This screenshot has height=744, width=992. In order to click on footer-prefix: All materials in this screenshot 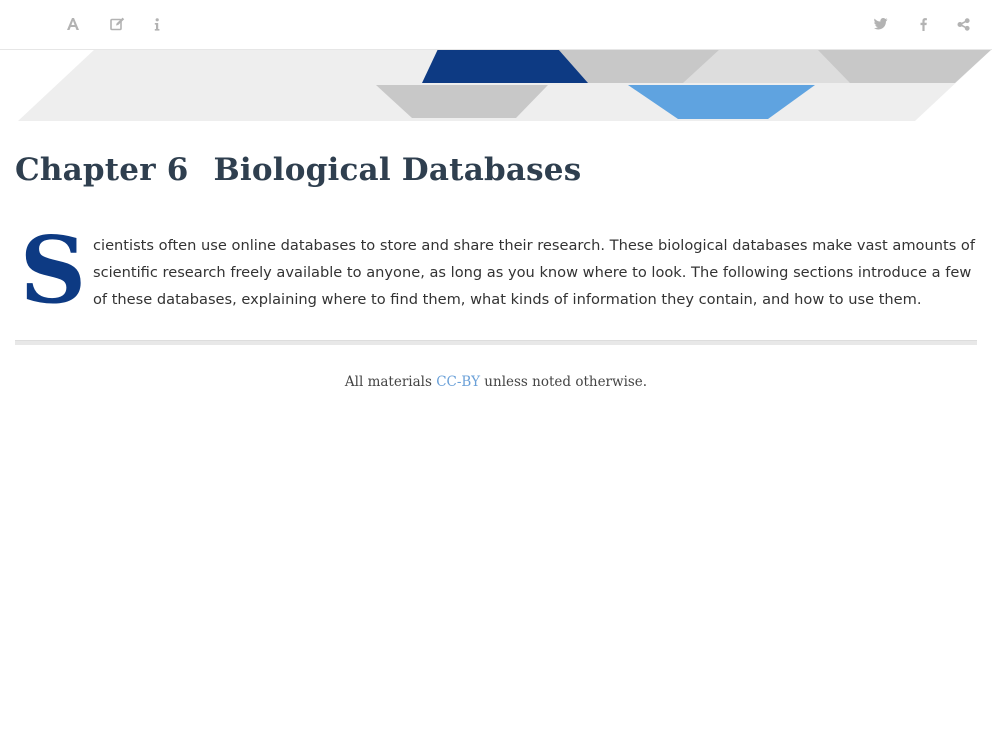, I will do `click(390, 382)`.